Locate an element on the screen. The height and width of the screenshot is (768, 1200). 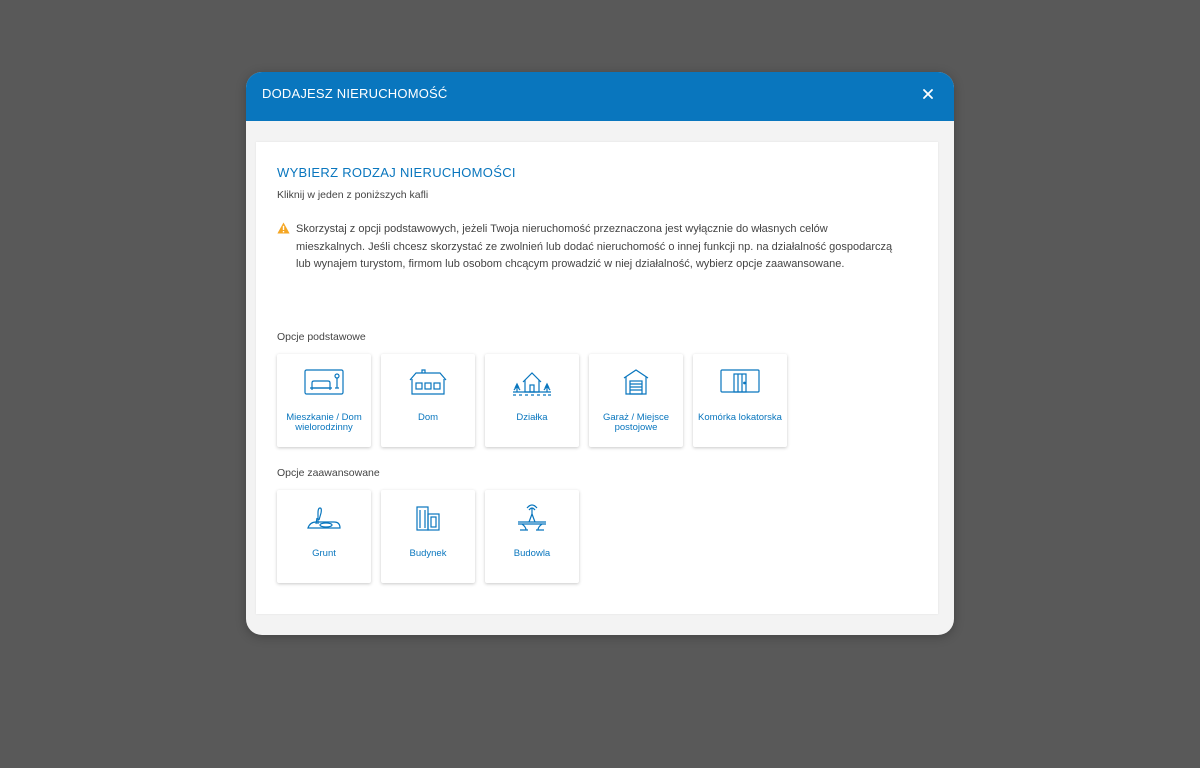
building-icon is located at coordinates (428, 518).